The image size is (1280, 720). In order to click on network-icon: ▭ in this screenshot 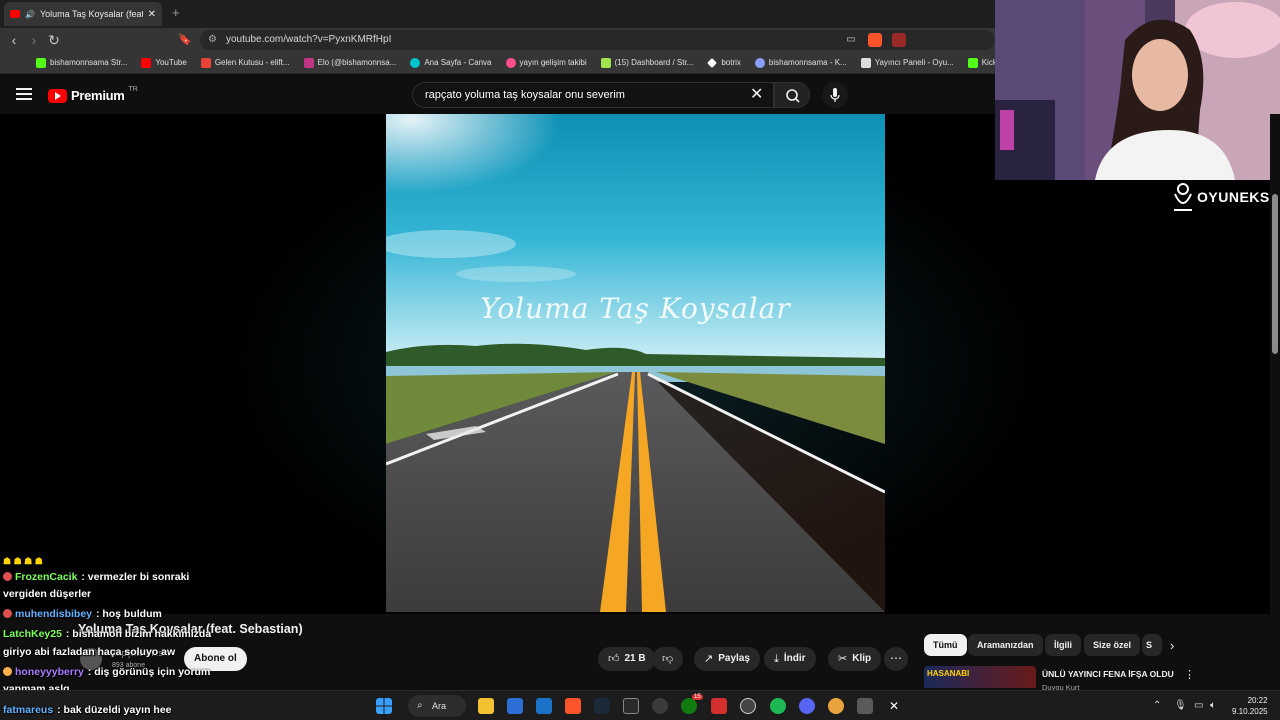, I will do `click(1198, 705)`.